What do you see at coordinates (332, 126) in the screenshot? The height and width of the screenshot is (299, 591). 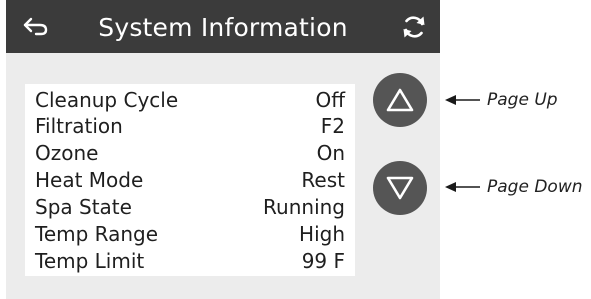 I see `info-value: F2` at bounding box center [332, 126].